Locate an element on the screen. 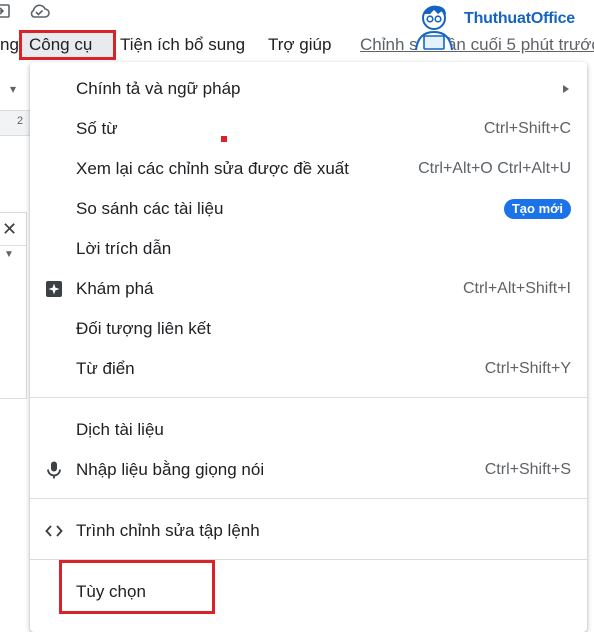 The height and width of the screenshot is (632, 594). microphone-icon is located at coordinates (54, 470).